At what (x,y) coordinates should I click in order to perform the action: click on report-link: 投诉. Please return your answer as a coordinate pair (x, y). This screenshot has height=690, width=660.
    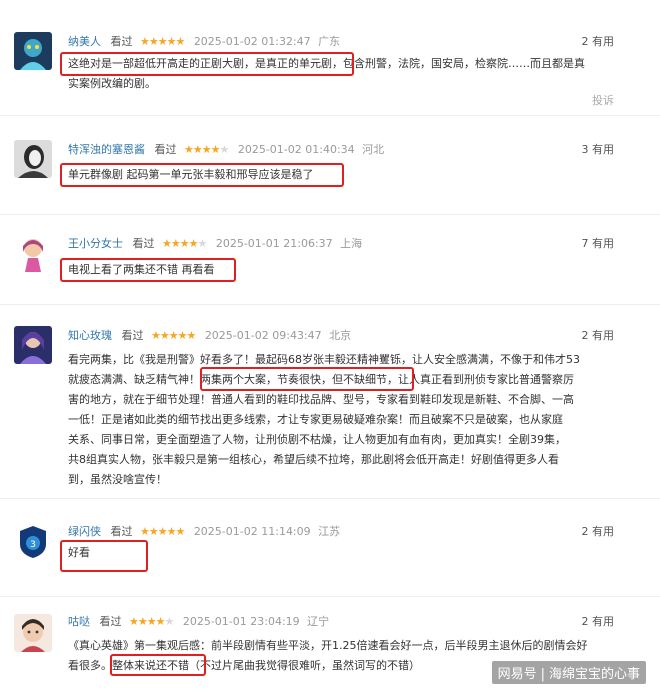
    Looking at the image, I should click on (603, 100).